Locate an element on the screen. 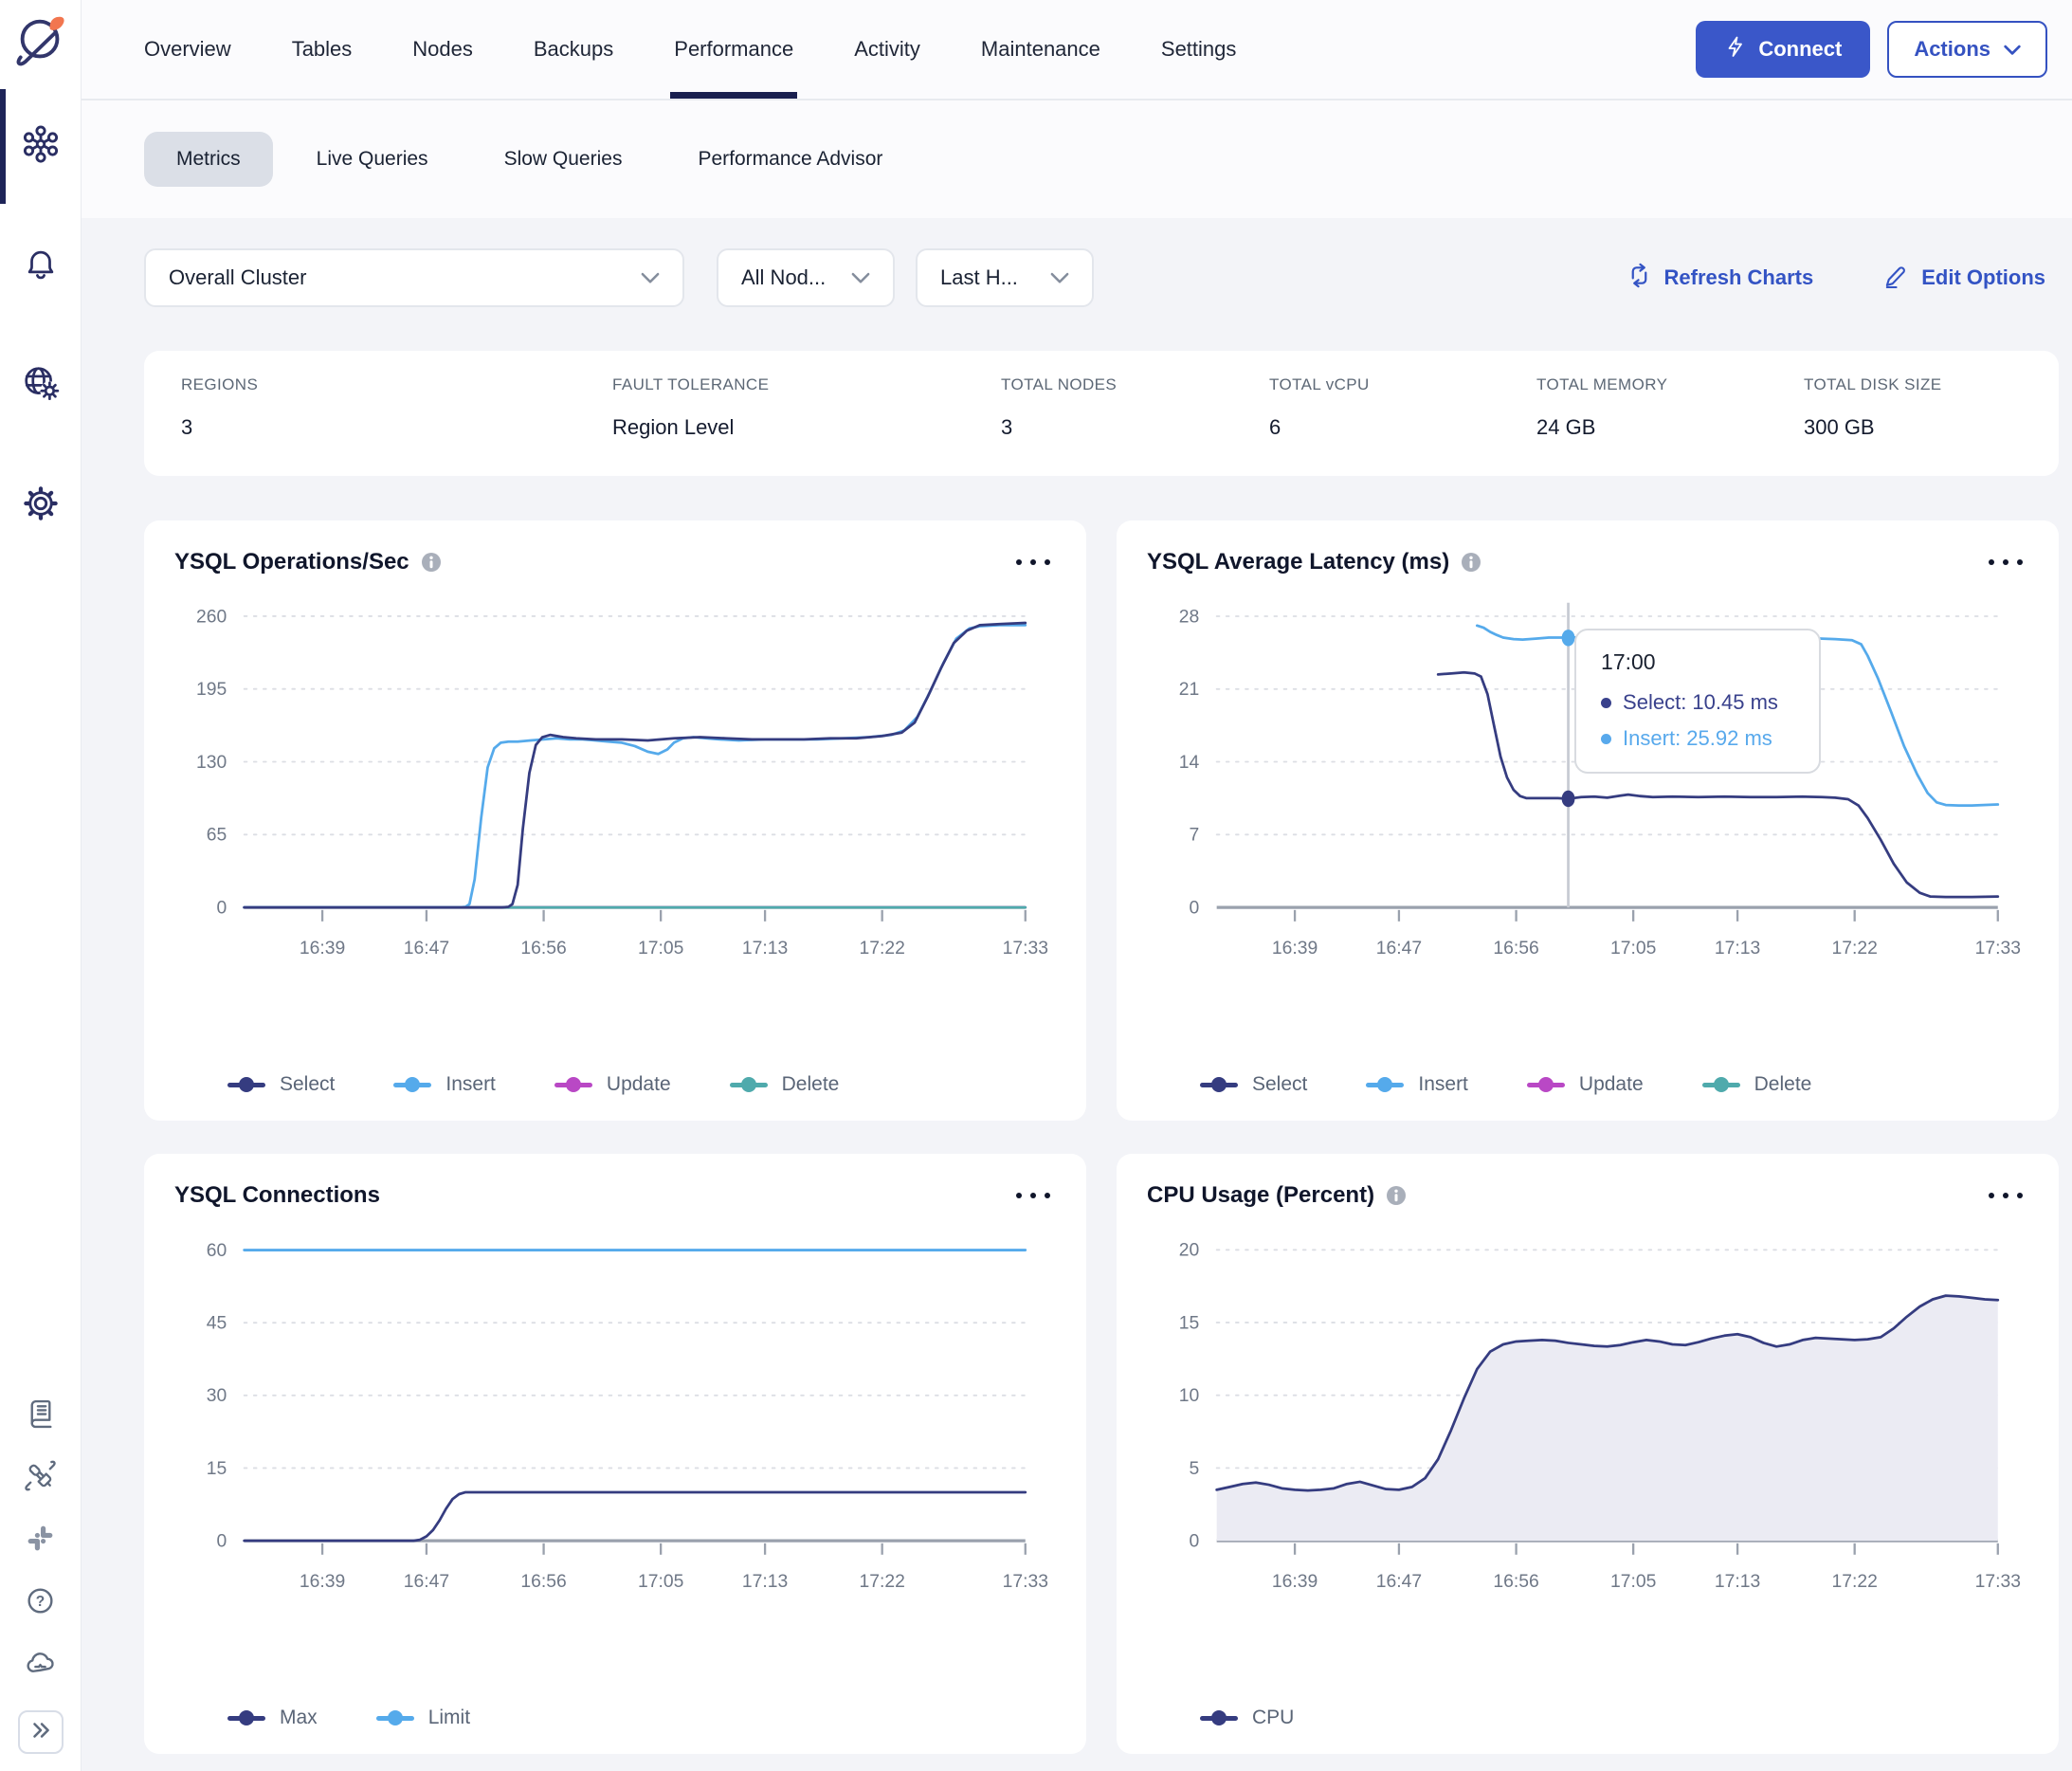 The image size is (2072, 1771). svg-text: 17:33 is located at coordinates (1025, 1582).